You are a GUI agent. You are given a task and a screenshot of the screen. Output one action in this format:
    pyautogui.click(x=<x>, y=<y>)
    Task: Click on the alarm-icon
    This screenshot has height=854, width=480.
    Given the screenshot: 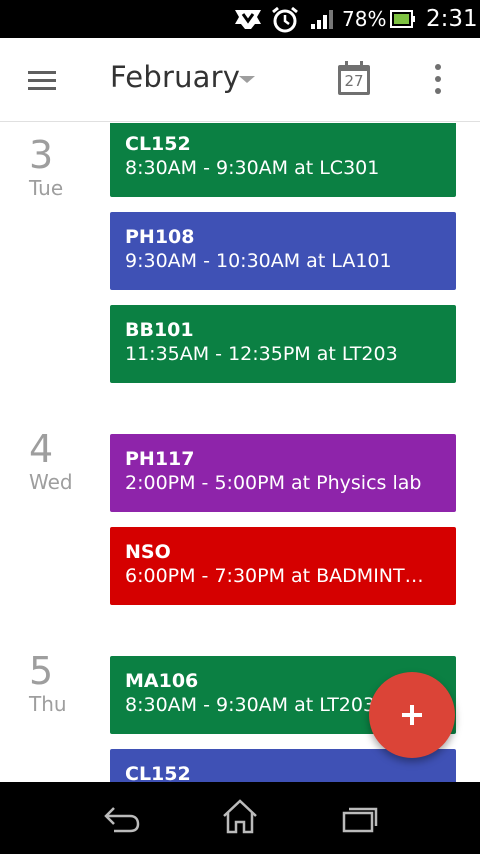 What is the action you would take?
    pyautogui.click(x=285, y=19)
    